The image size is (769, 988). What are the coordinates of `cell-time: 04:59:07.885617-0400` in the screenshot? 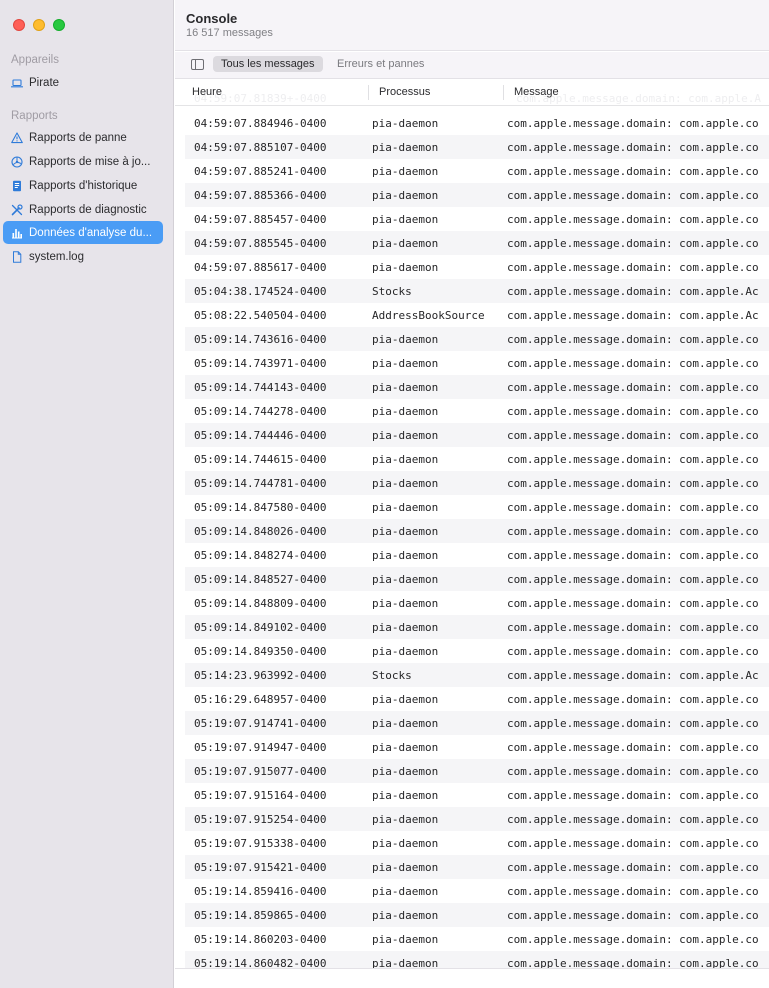 It's located at (260, 267).